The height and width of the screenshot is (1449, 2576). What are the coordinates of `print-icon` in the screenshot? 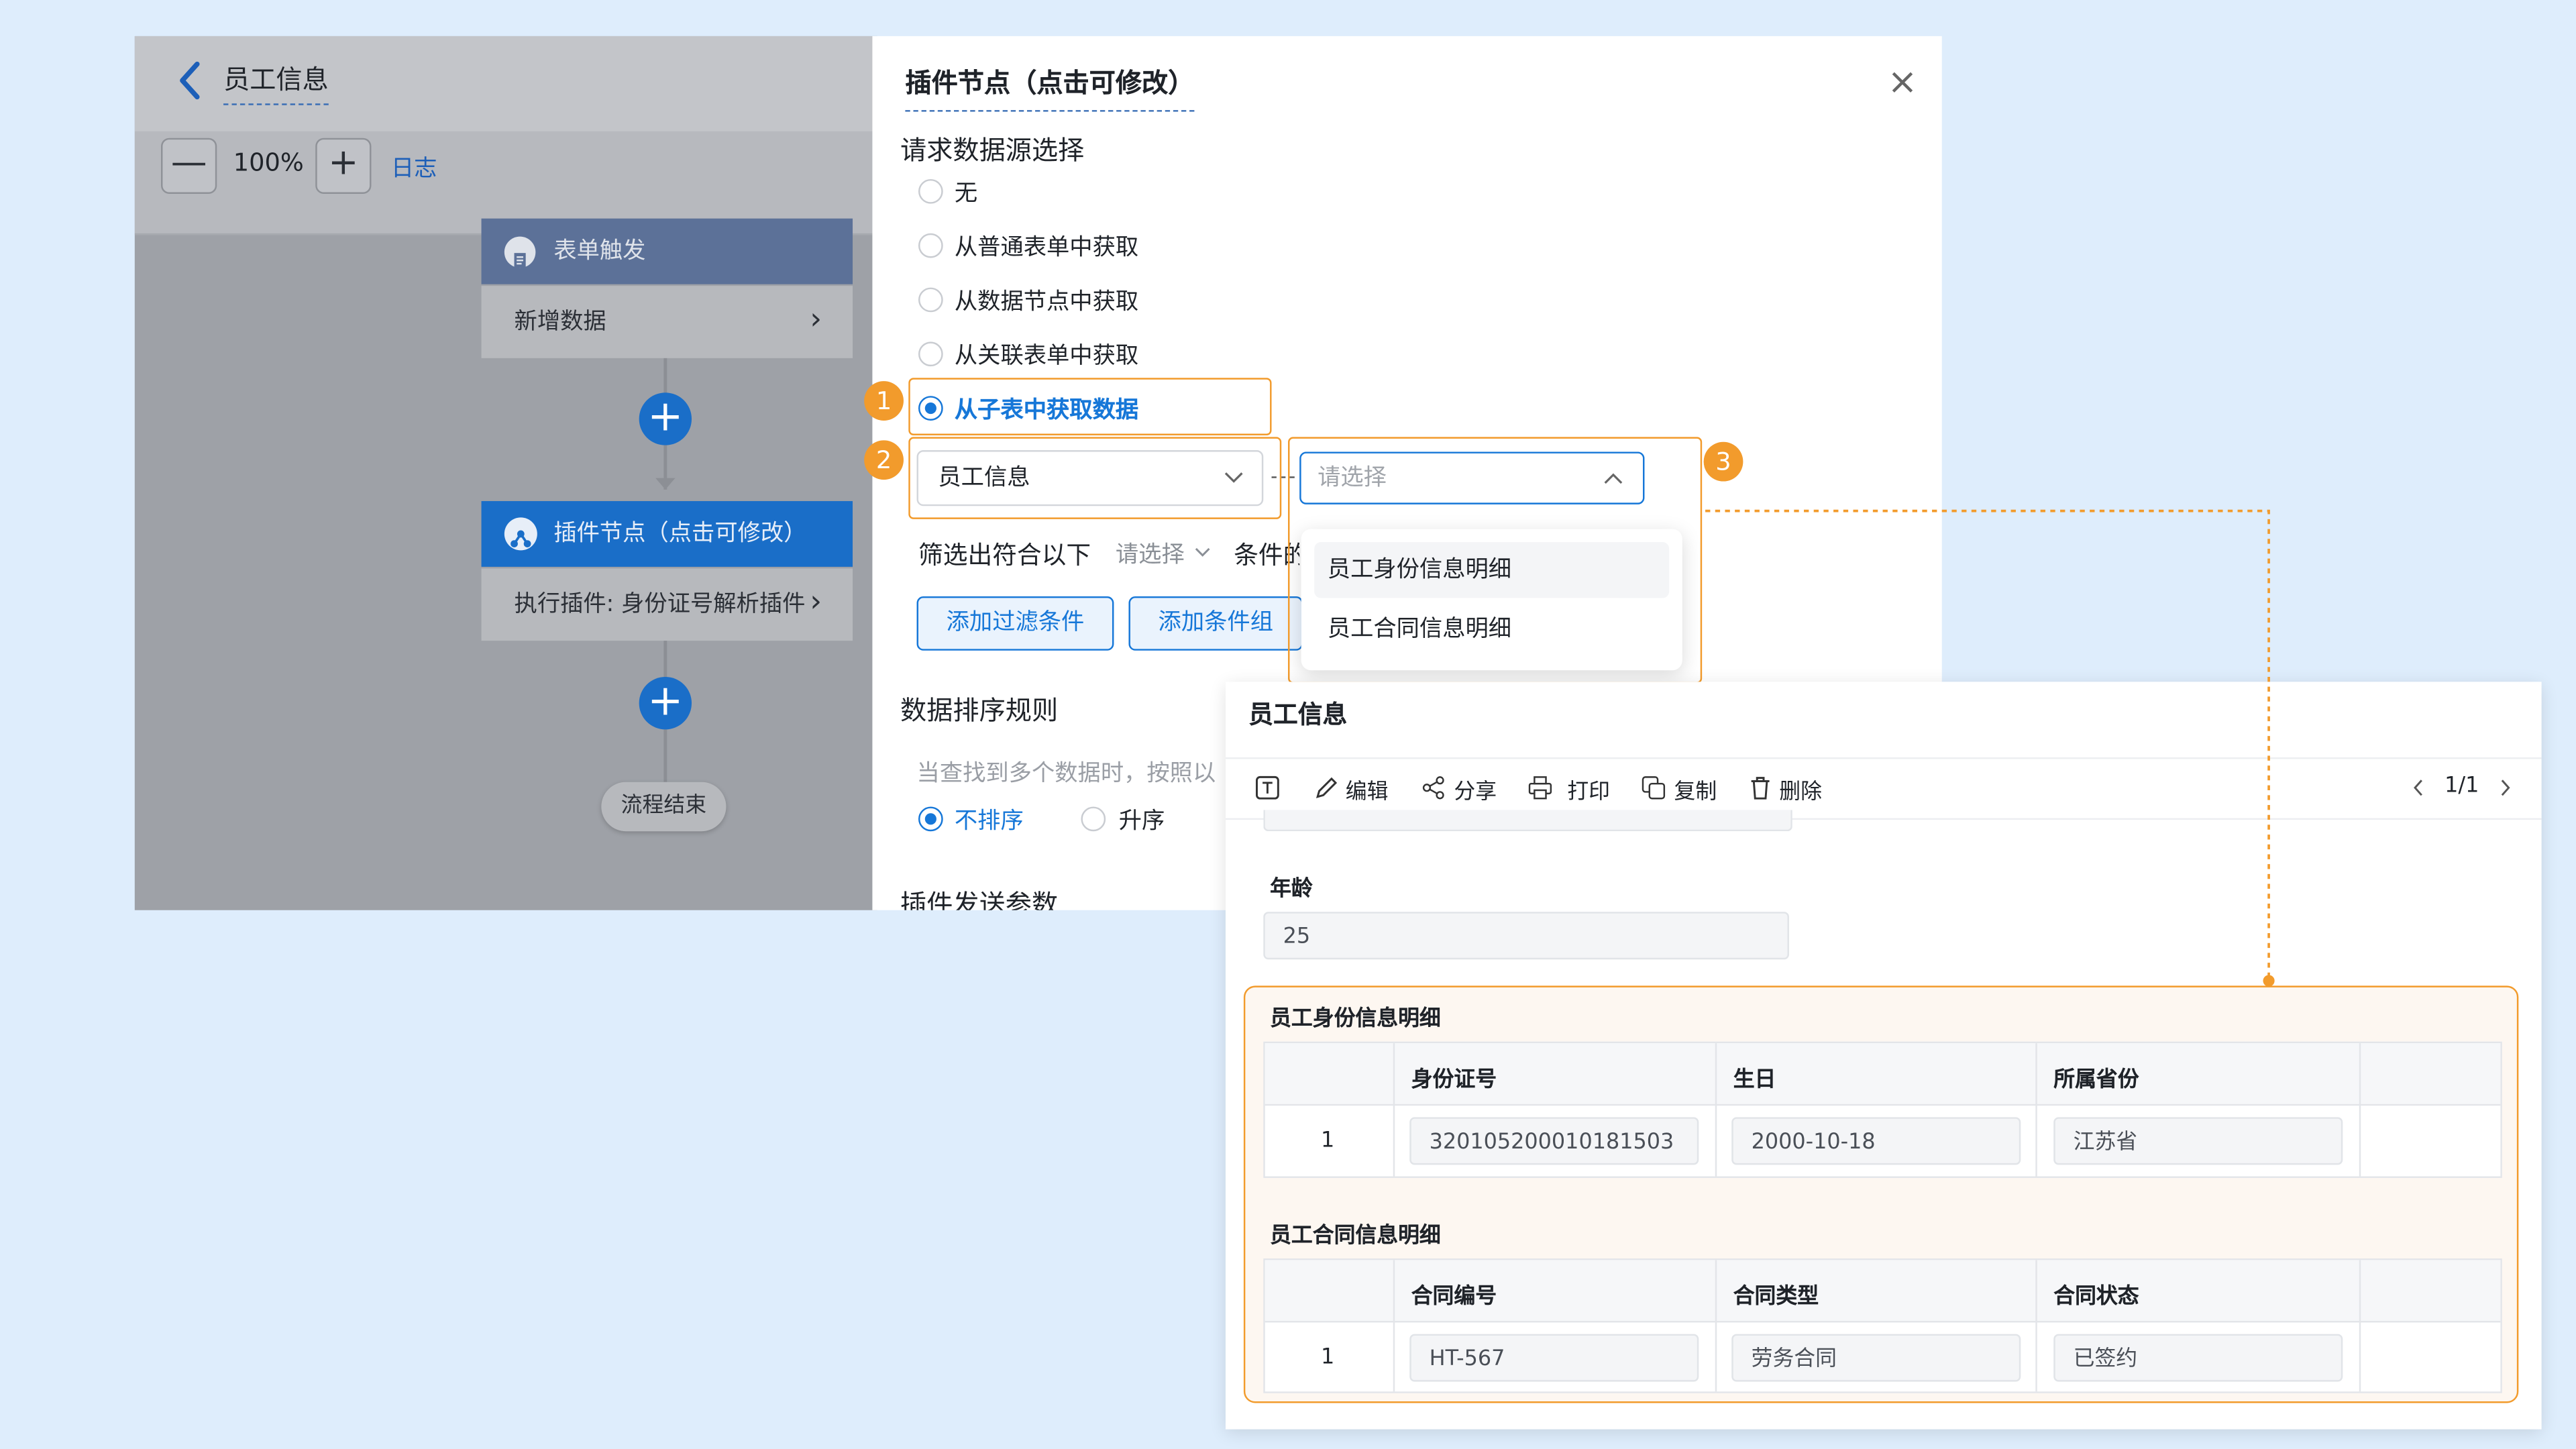 It's located at (1540, 787).